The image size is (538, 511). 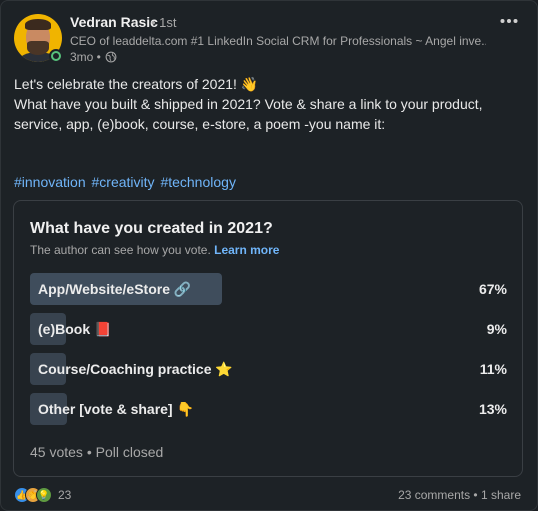 I want to click on post-time: 3mo •, so click(x=85, y=57).